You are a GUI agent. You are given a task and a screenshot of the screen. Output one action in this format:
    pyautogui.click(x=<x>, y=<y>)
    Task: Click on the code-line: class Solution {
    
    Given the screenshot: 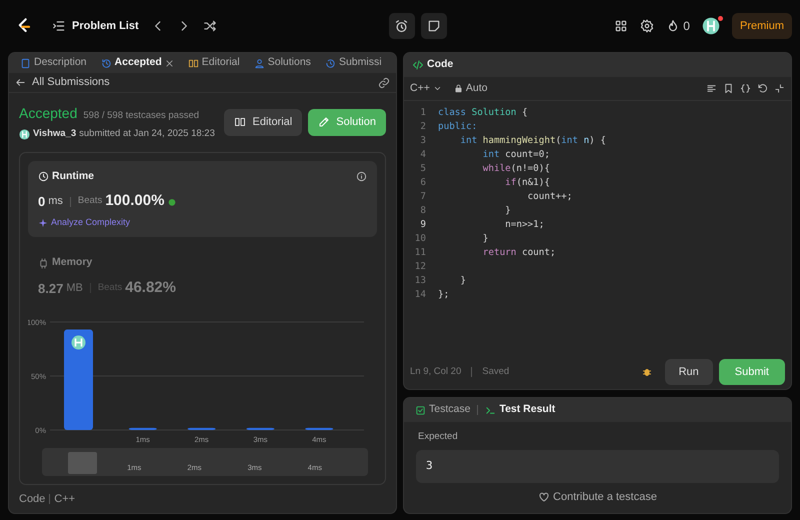 What is the action you would take?
    pyautogui.click(x=483, y=113)
    